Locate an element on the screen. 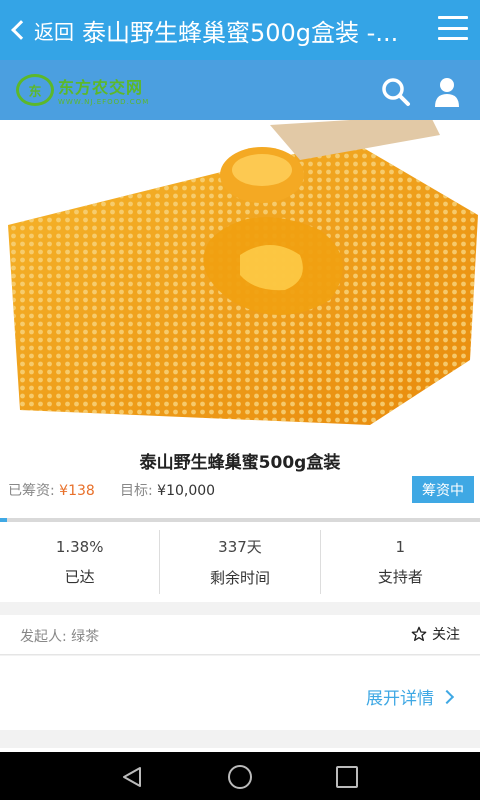 The image size is (480, 800). nav-recent-apps-icon is located at coordinates (347, 777).